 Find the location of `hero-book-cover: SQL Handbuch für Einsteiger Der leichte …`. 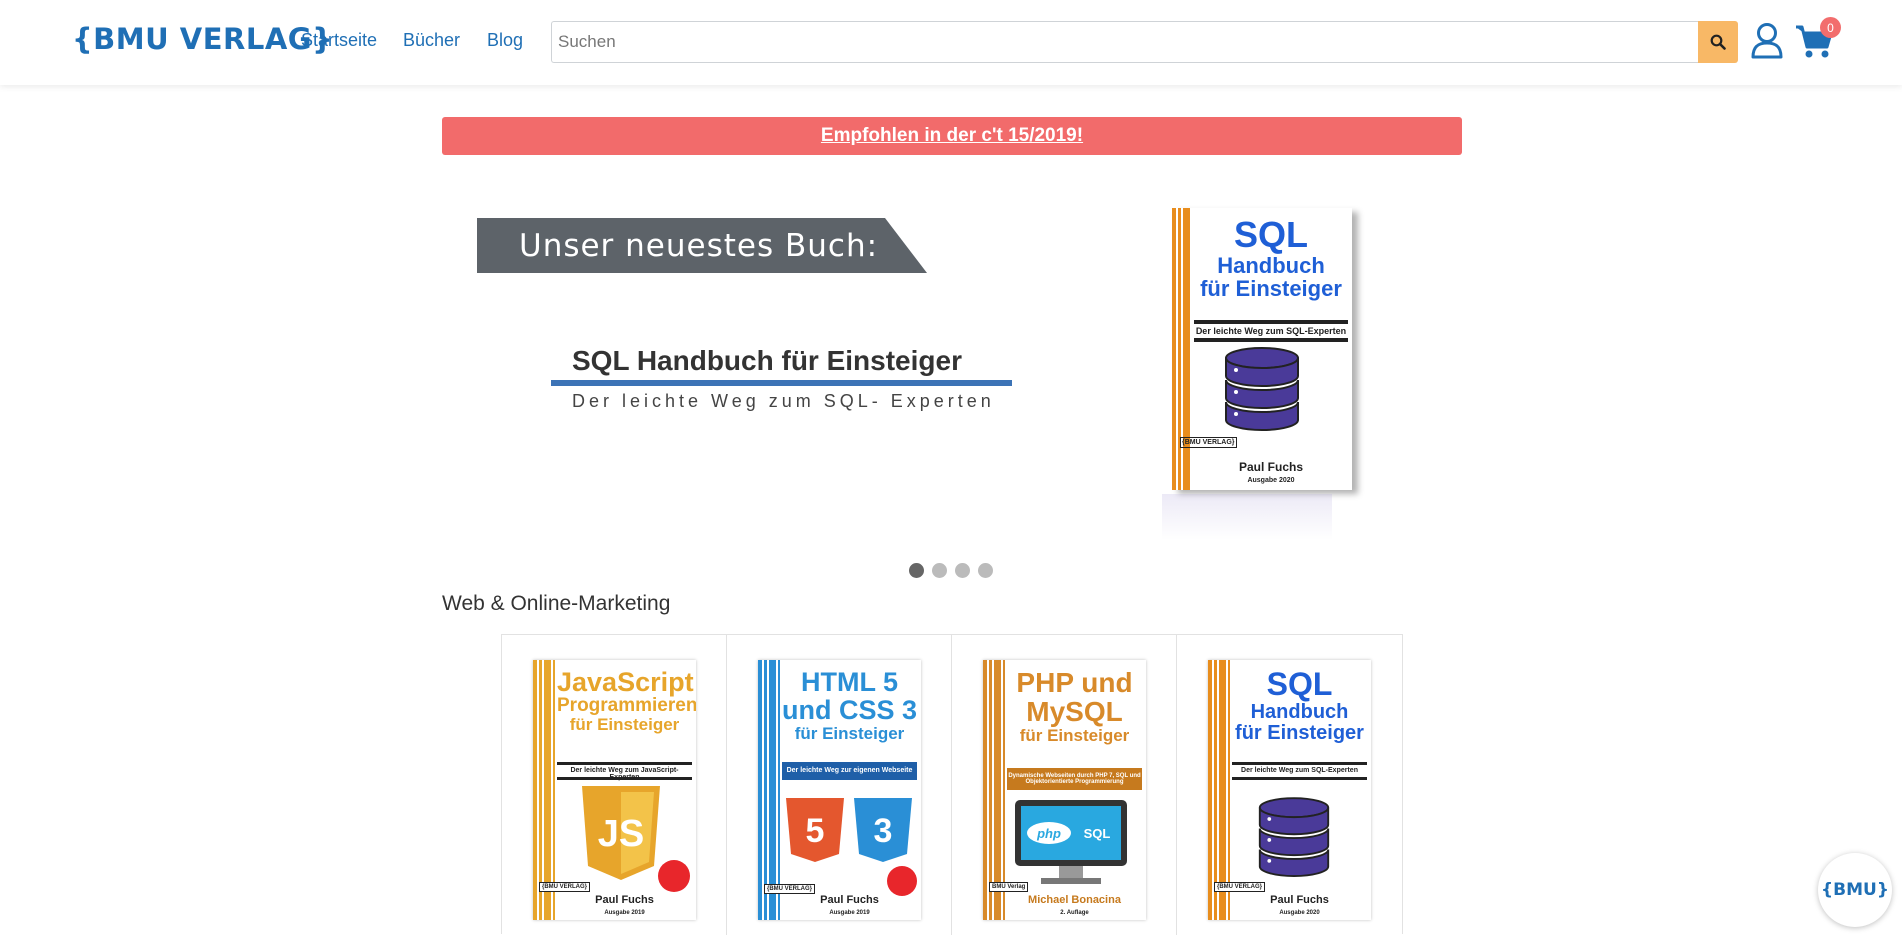

hero-book-cover: SQL Handbuch für Einsteiger Der leichte … is located at coordinates (1278, 374).